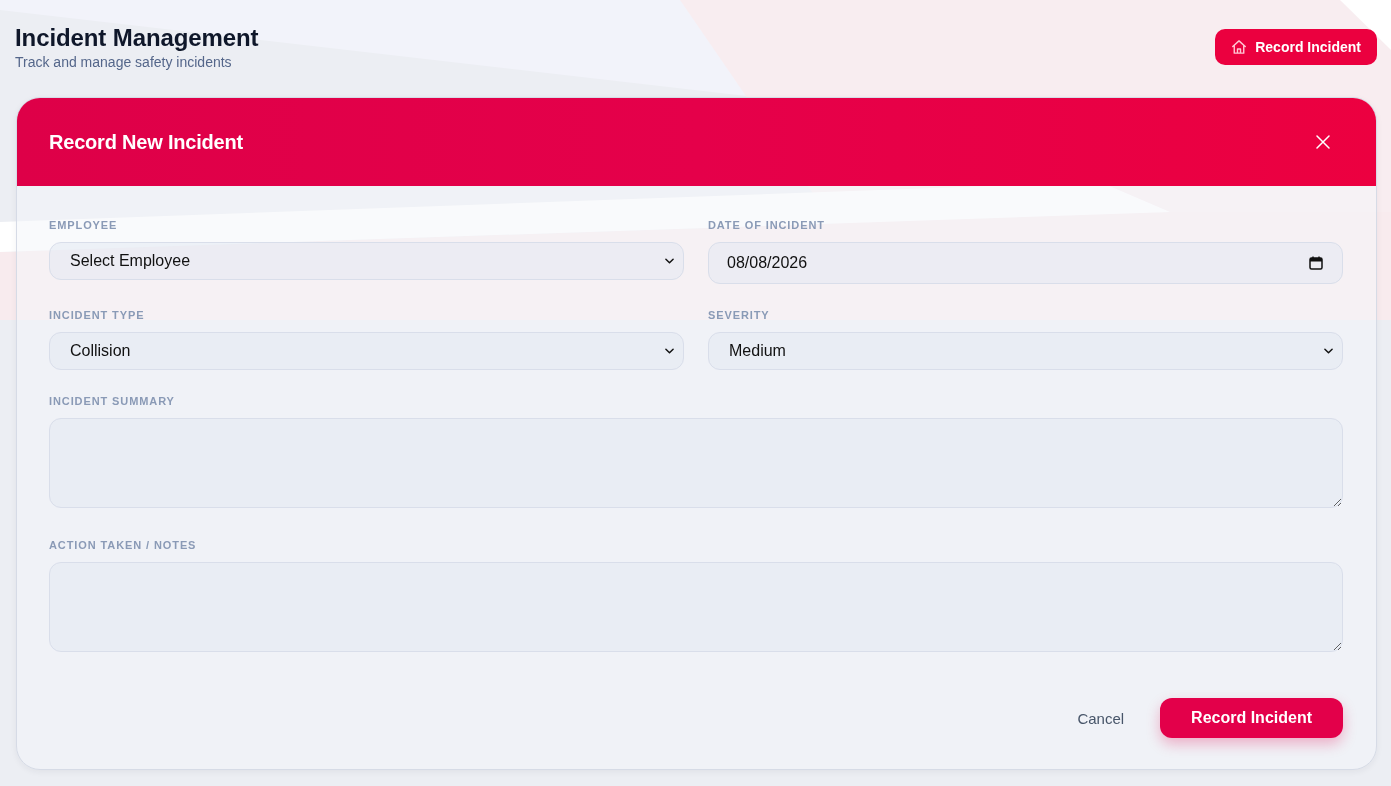 Image resolution: width=1391 pixels, height=786 pixels. Describe the element at coordinates (739, 315) in the screenshot. I see `field-label: SEVERITY` at that location.